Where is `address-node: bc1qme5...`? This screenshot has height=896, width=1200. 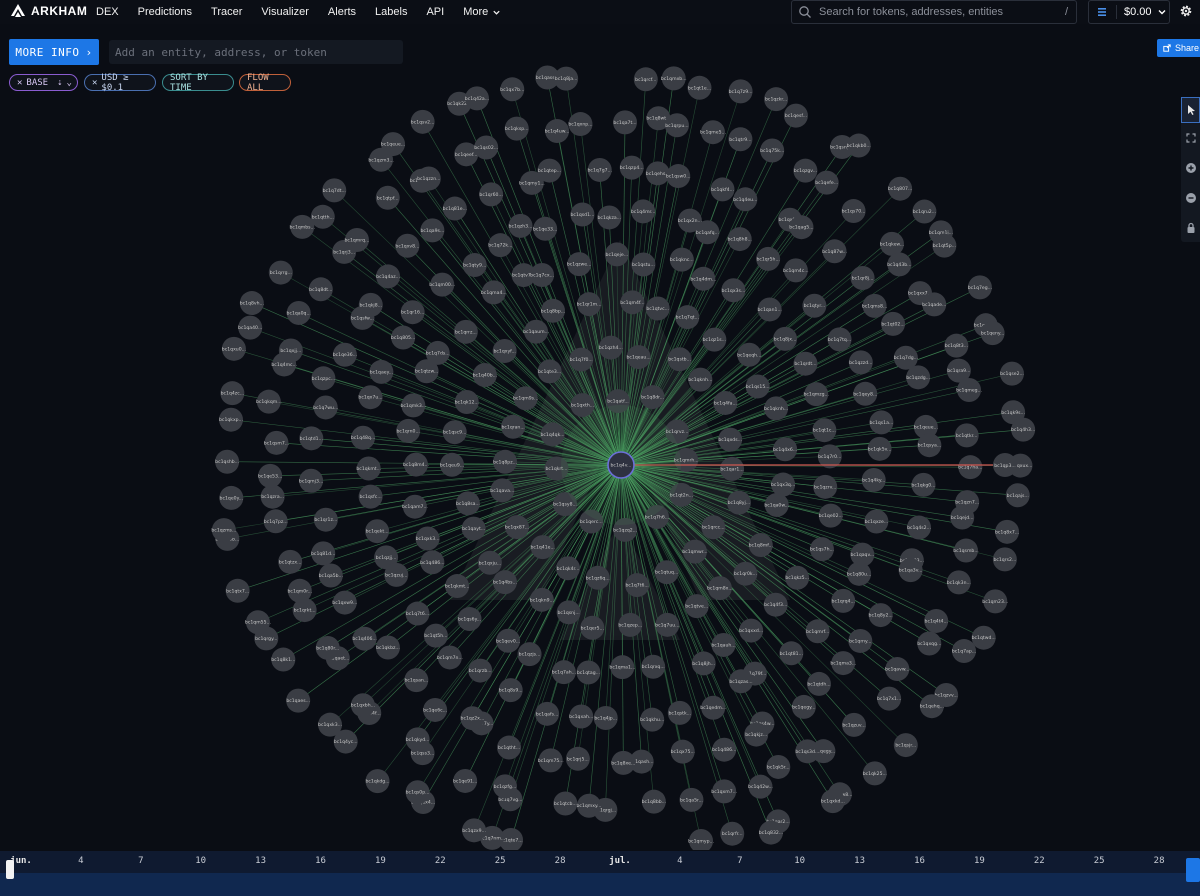 address-node: bc1qme5... is located at coordinates (713, 132).